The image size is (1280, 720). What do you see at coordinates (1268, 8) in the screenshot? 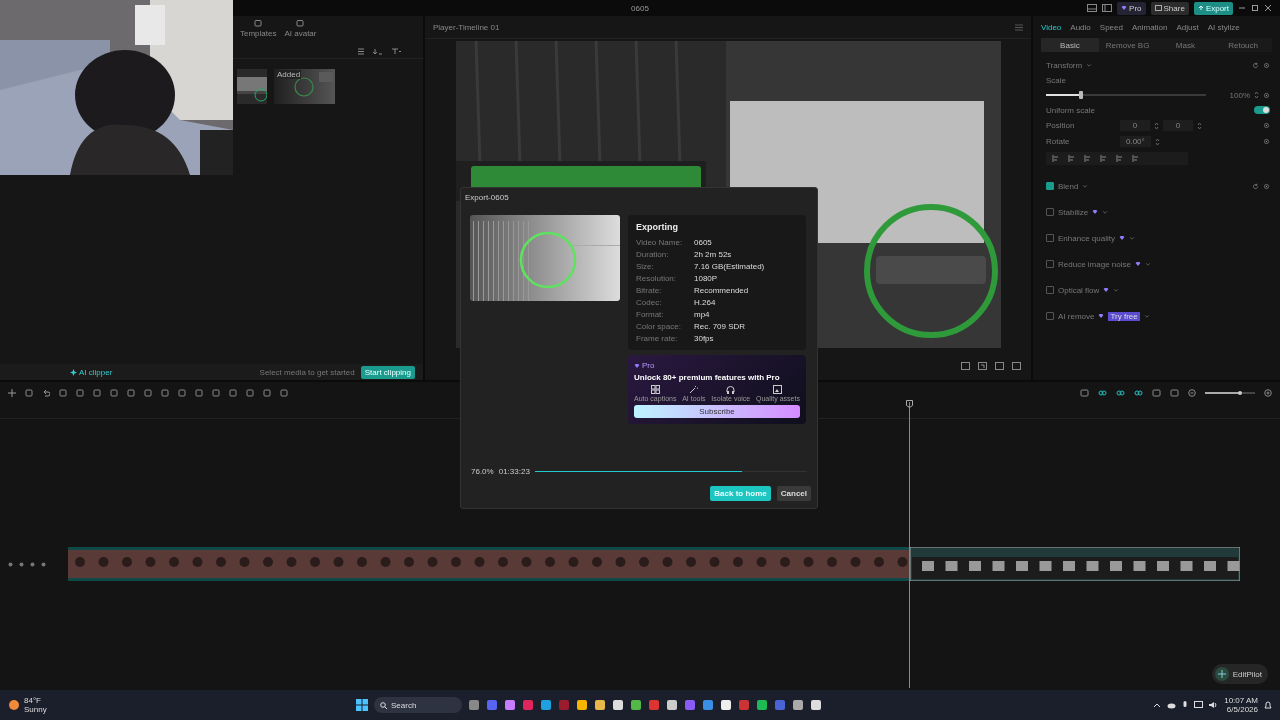
I see `close-icon` at bounding box center [1268, 8].